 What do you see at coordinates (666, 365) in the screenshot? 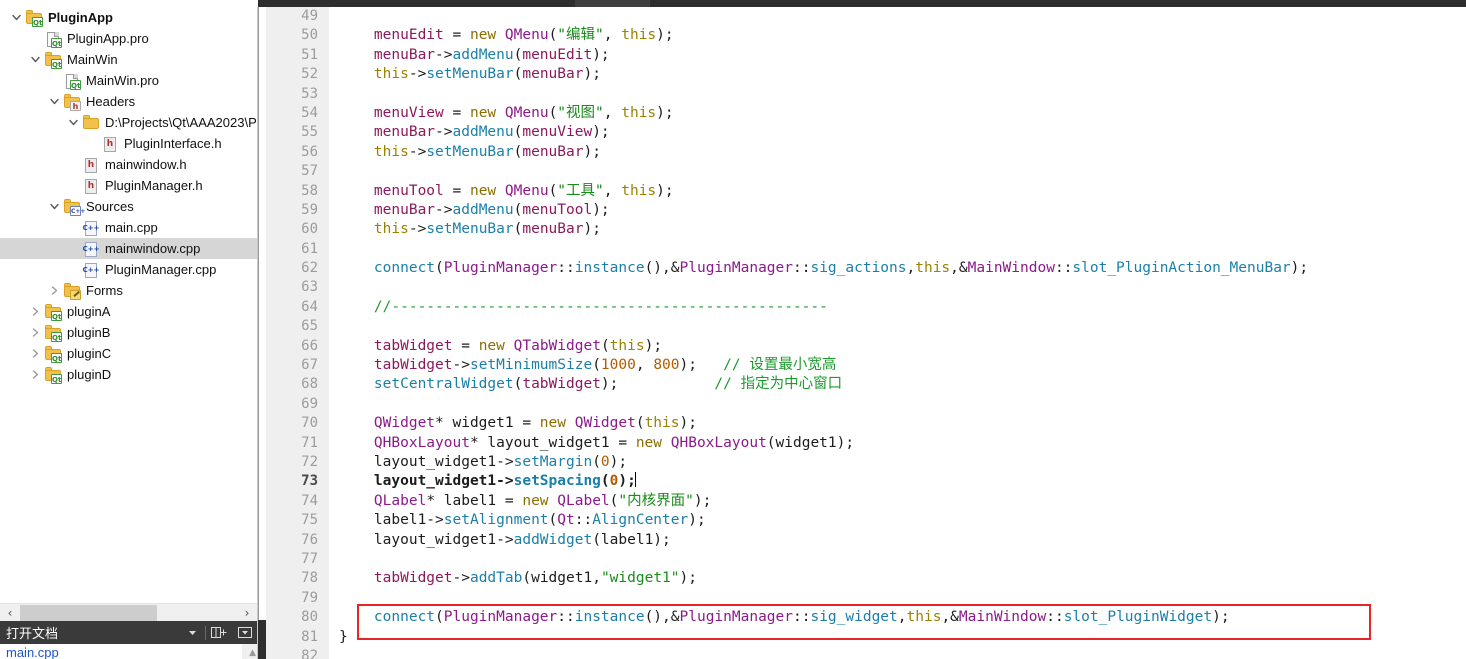
I see `token-num: 800` at bounding box center [666, 365].